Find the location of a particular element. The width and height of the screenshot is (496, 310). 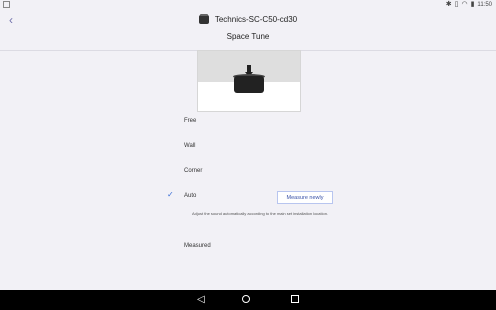

navigation-bar: ◁ is located at coordinates (248, 300).